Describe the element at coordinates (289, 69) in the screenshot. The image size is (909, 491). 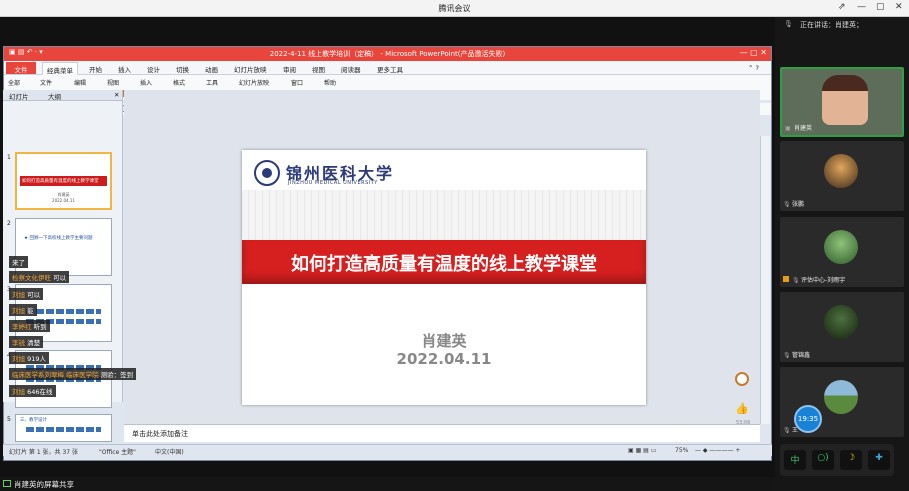
I see `tab-review: 审阅` at that location.